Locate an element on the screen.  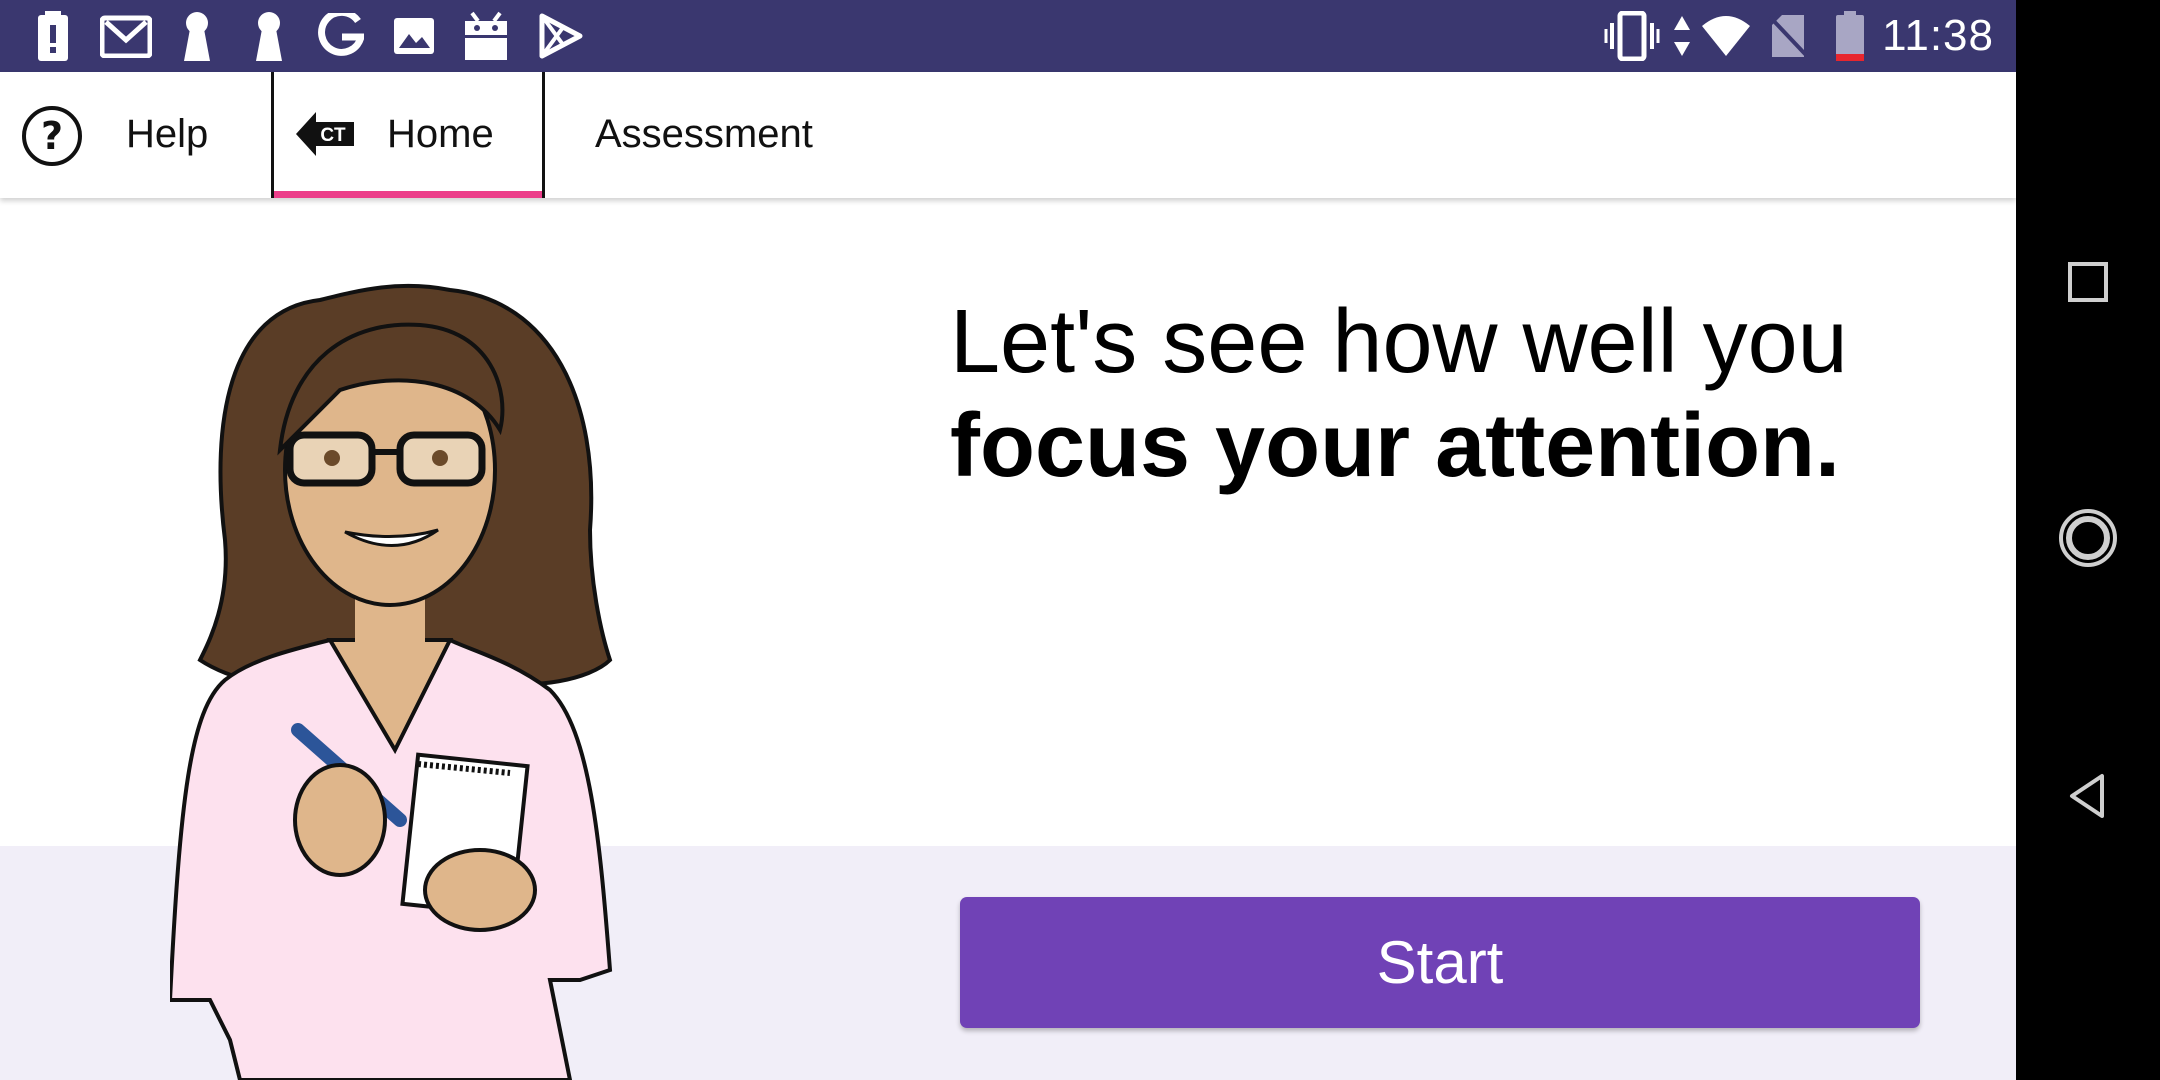
gmail-icon is located at coordinates (126, 36).